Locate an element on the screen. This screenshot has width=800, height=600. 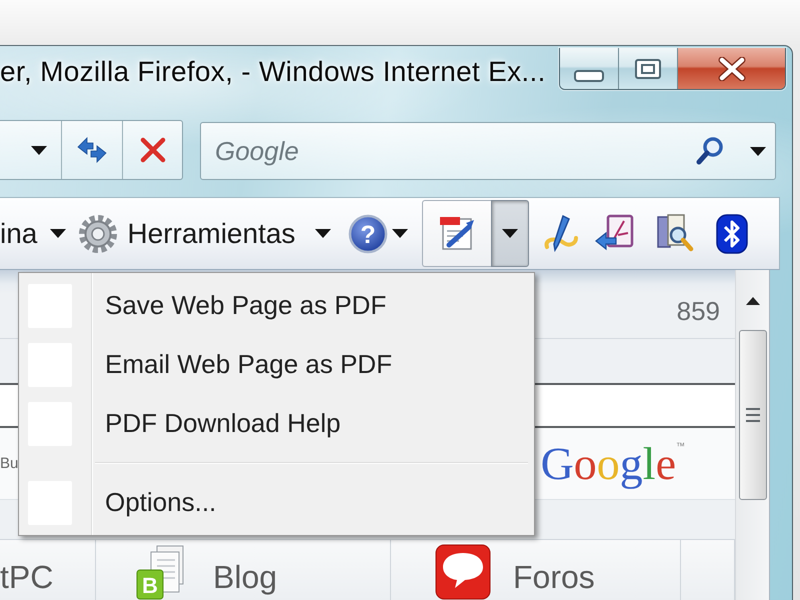
speech-bubble-icon is located at coordinates (463, 572).